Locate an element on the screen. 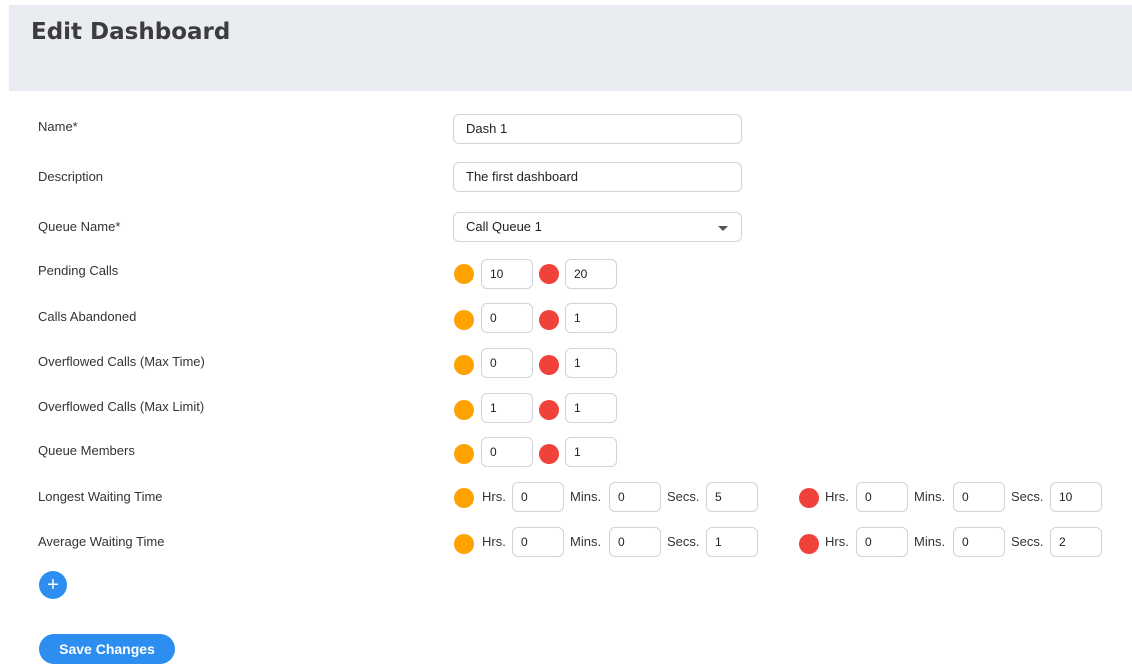 The width and height of the screenshot is (1132, 664). name-label: Name* is located at coordinates (58, 126).